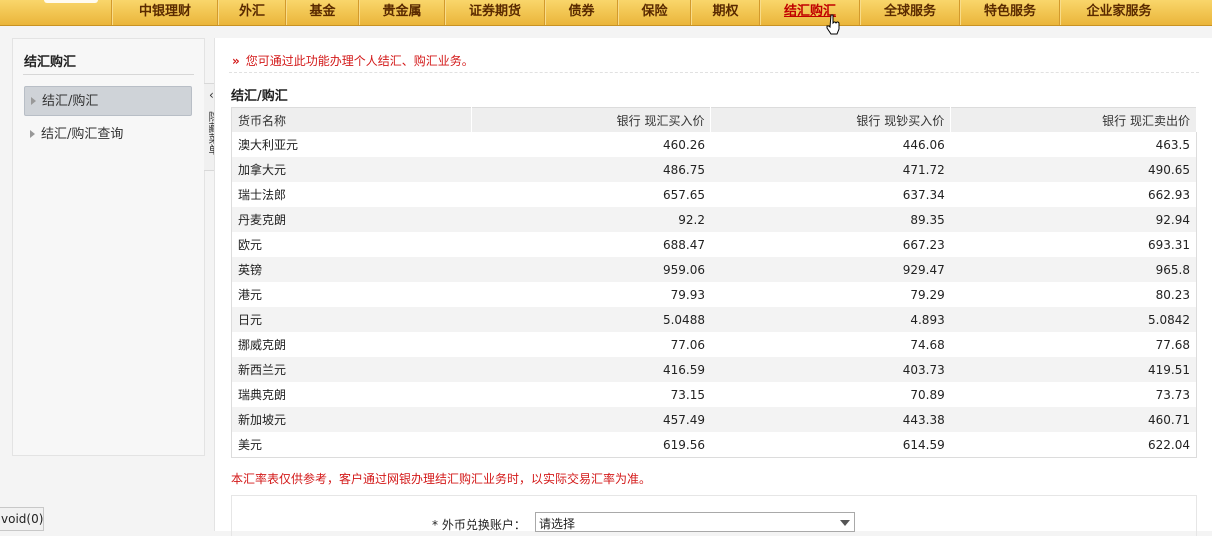  What do you see at coordinates (830, 169) in the screenshot?
I see `cell-cash-buy: 471.72` at bounding box center [830, 169].